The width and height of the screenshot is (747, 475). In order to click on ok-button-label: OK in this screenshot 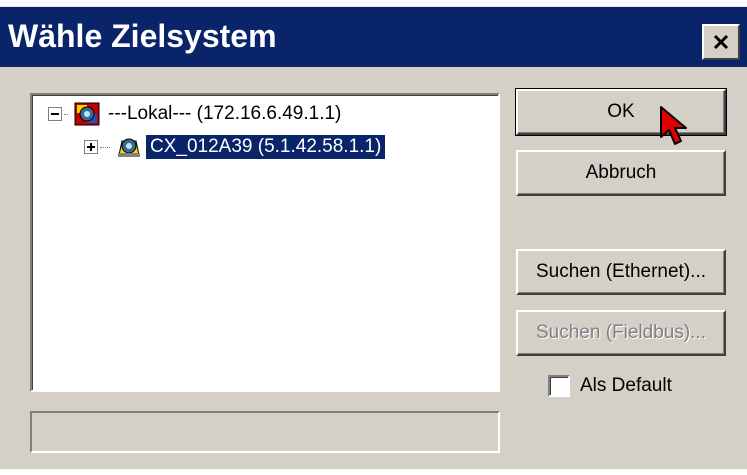, I will do `click(621, 111)`.